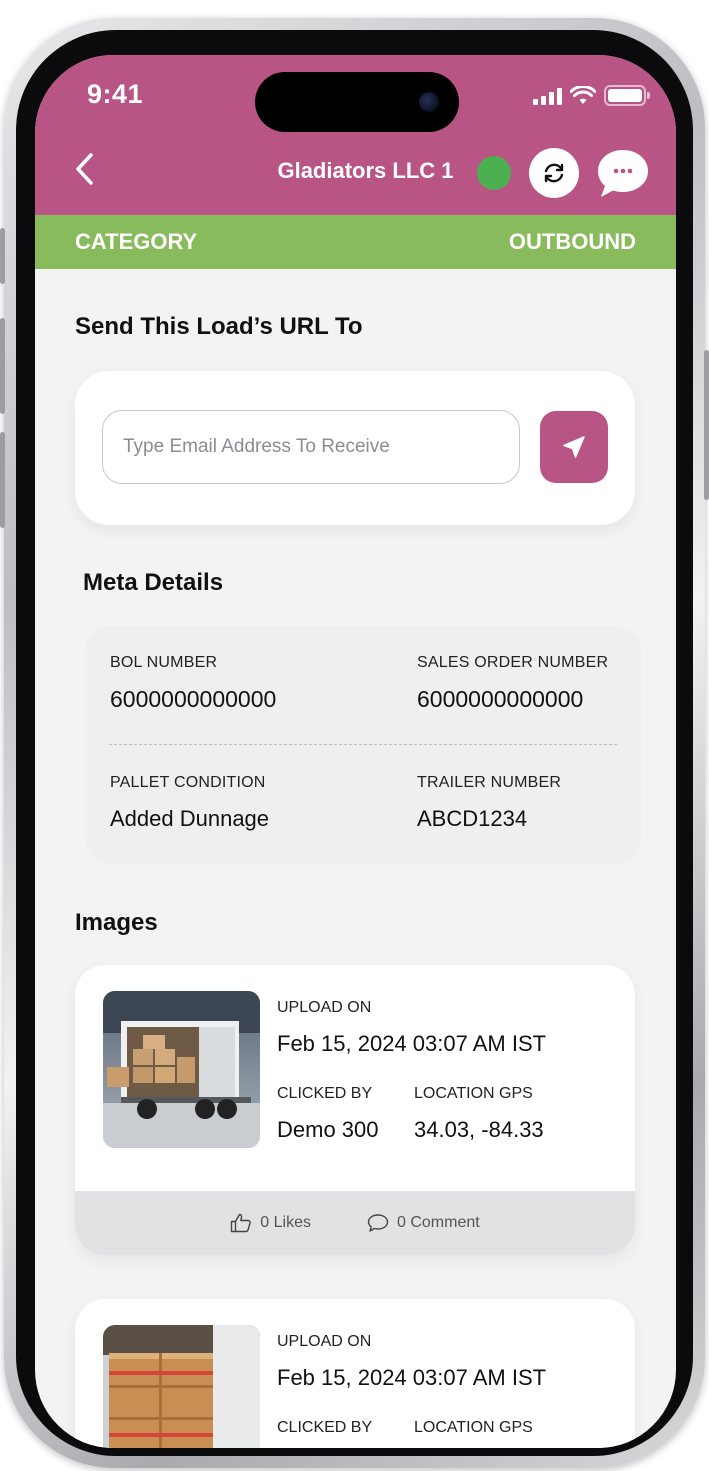 This screenshot has height=1471, width=709. I want to click on sales-order-number-label: SALES ORDER NUMBER, so click(513, 662).